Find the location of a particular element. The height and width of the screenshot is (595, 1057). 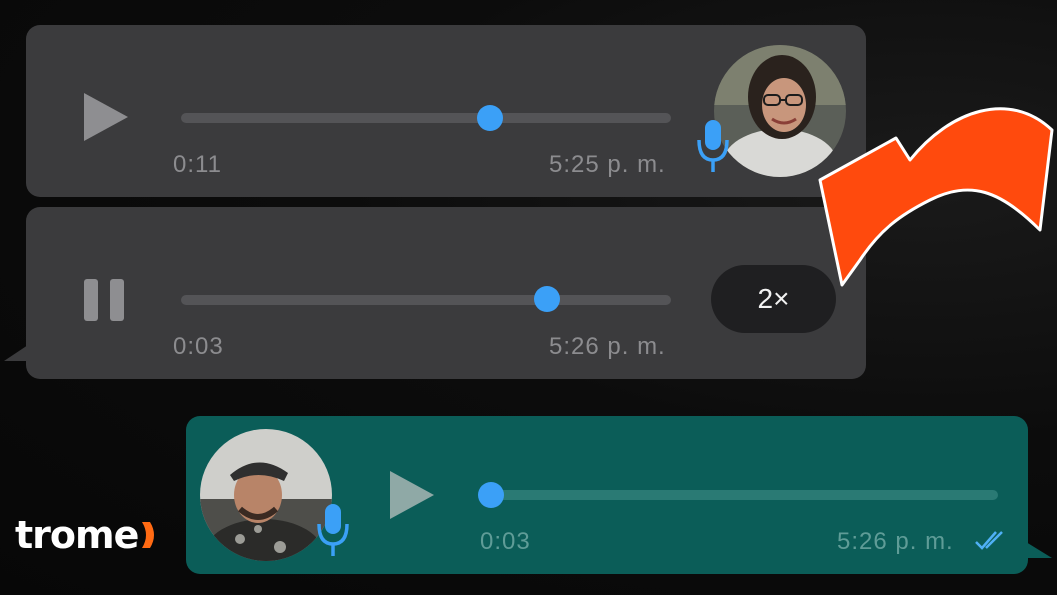

sender-avatar is located at coordinates (266, 495).